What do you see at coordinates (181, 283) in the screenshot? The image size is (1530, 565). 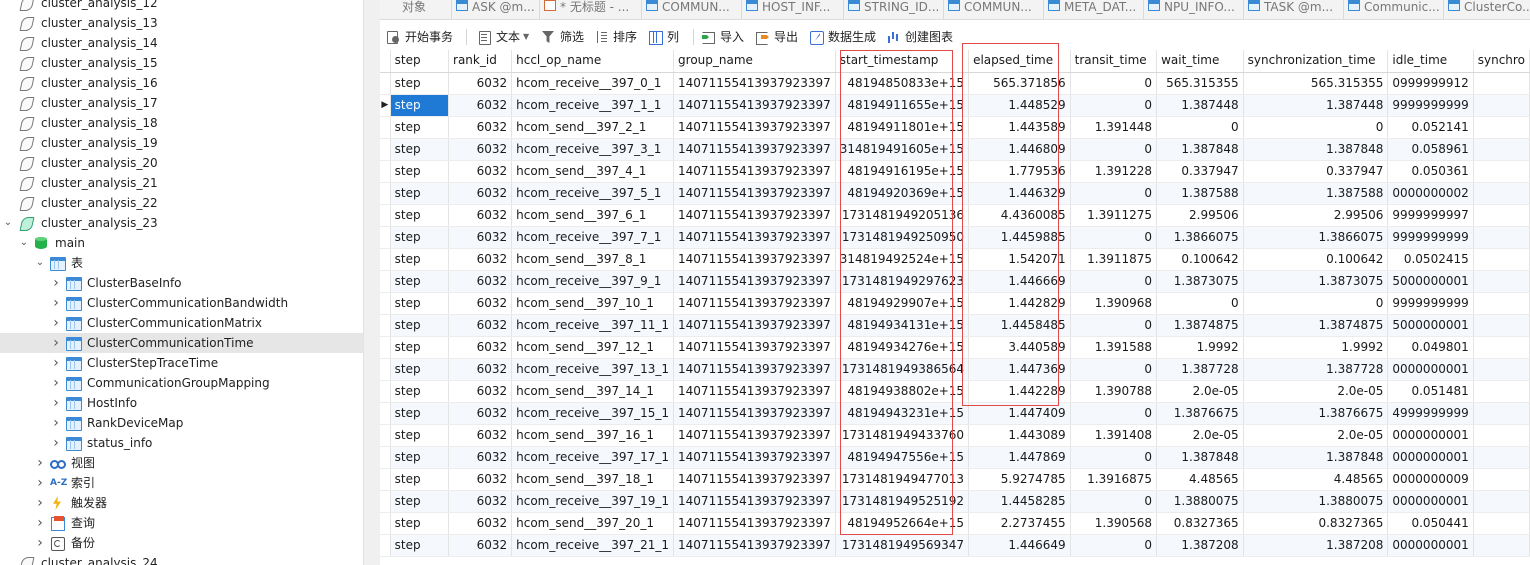 I see `tree-item: › ClusterBaseInfo` at bounding box center [181, 283].